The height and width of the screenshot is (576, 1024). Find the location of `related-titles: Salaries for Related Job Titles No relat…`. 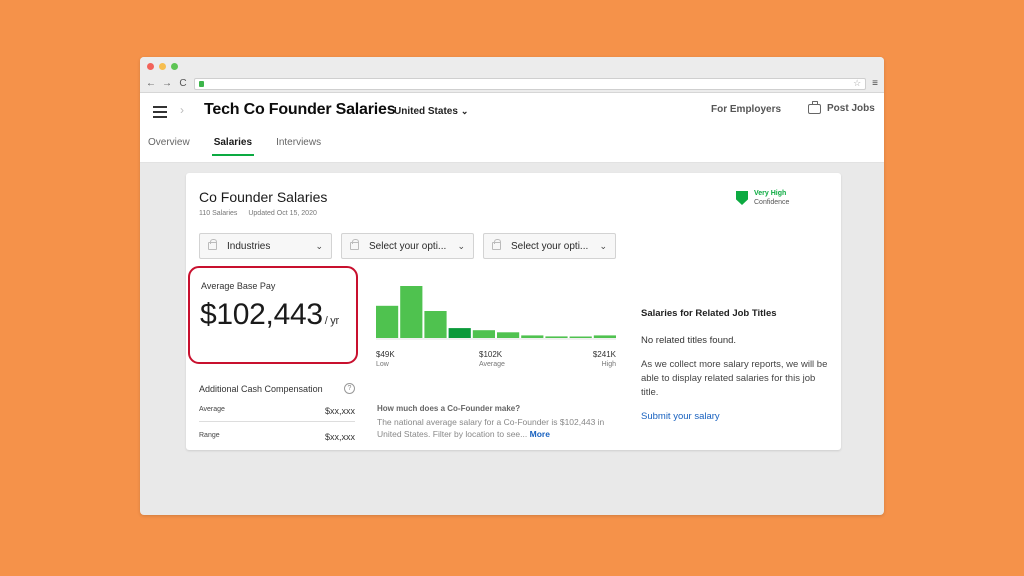

related-titles: Salaries for Related Job Titles No relat… is located at coordinates (736, 365).